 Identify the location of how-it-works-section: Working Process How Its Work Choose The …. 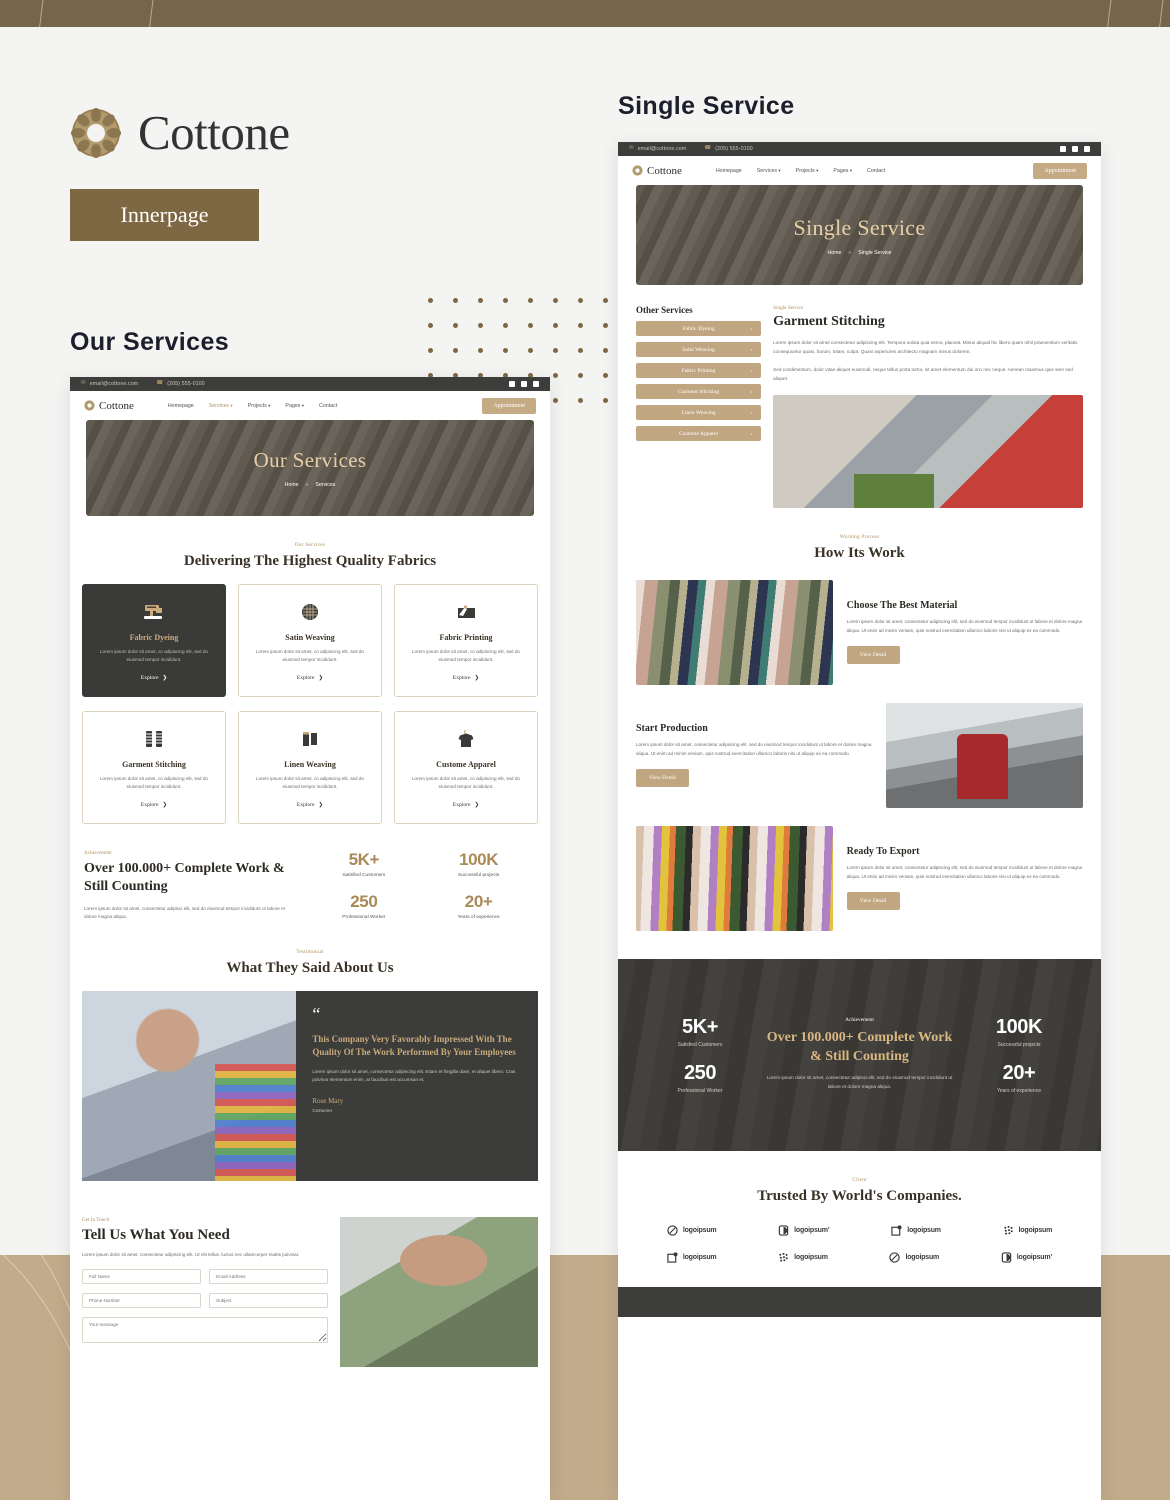
(859, 732).